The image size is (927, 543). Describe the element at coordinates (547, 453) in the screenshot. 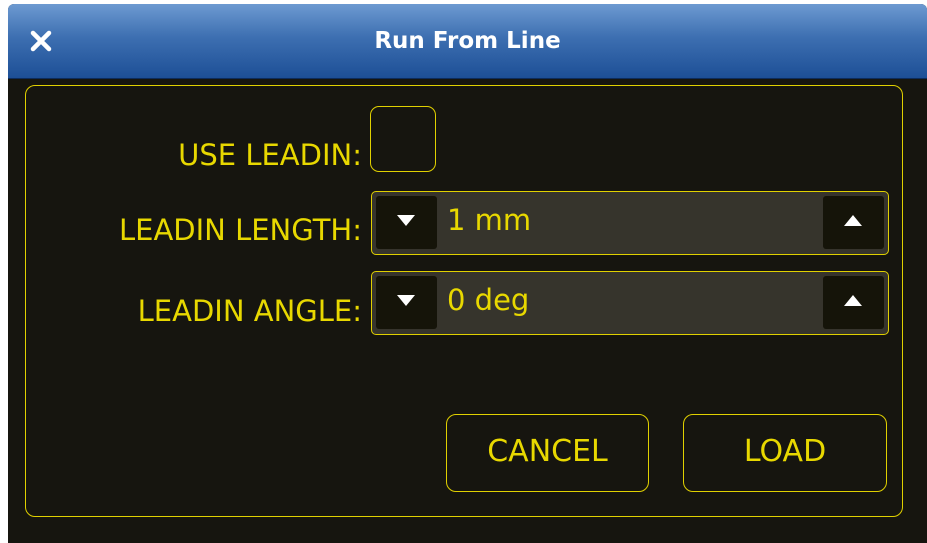

I see `cancel-button: CANCEL` at that location.